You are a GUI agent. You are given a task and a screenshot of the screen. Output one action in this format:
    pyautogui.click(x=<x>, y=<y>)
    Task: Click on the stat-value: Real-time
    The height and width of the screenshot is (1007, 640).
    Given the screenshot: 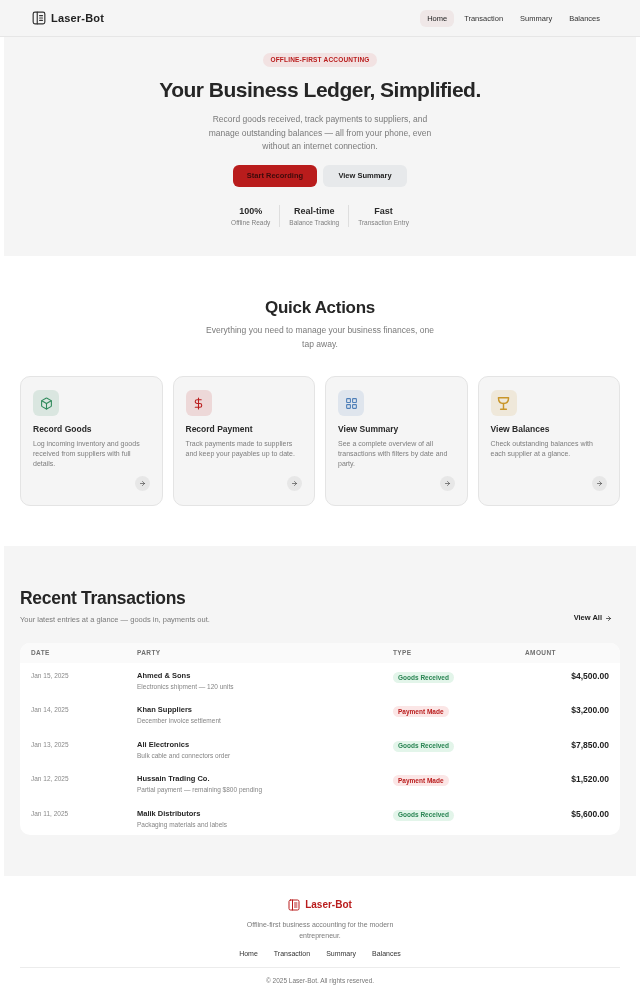 What is the action you would take?
    pyautogui.click(x=314, y=210)
    